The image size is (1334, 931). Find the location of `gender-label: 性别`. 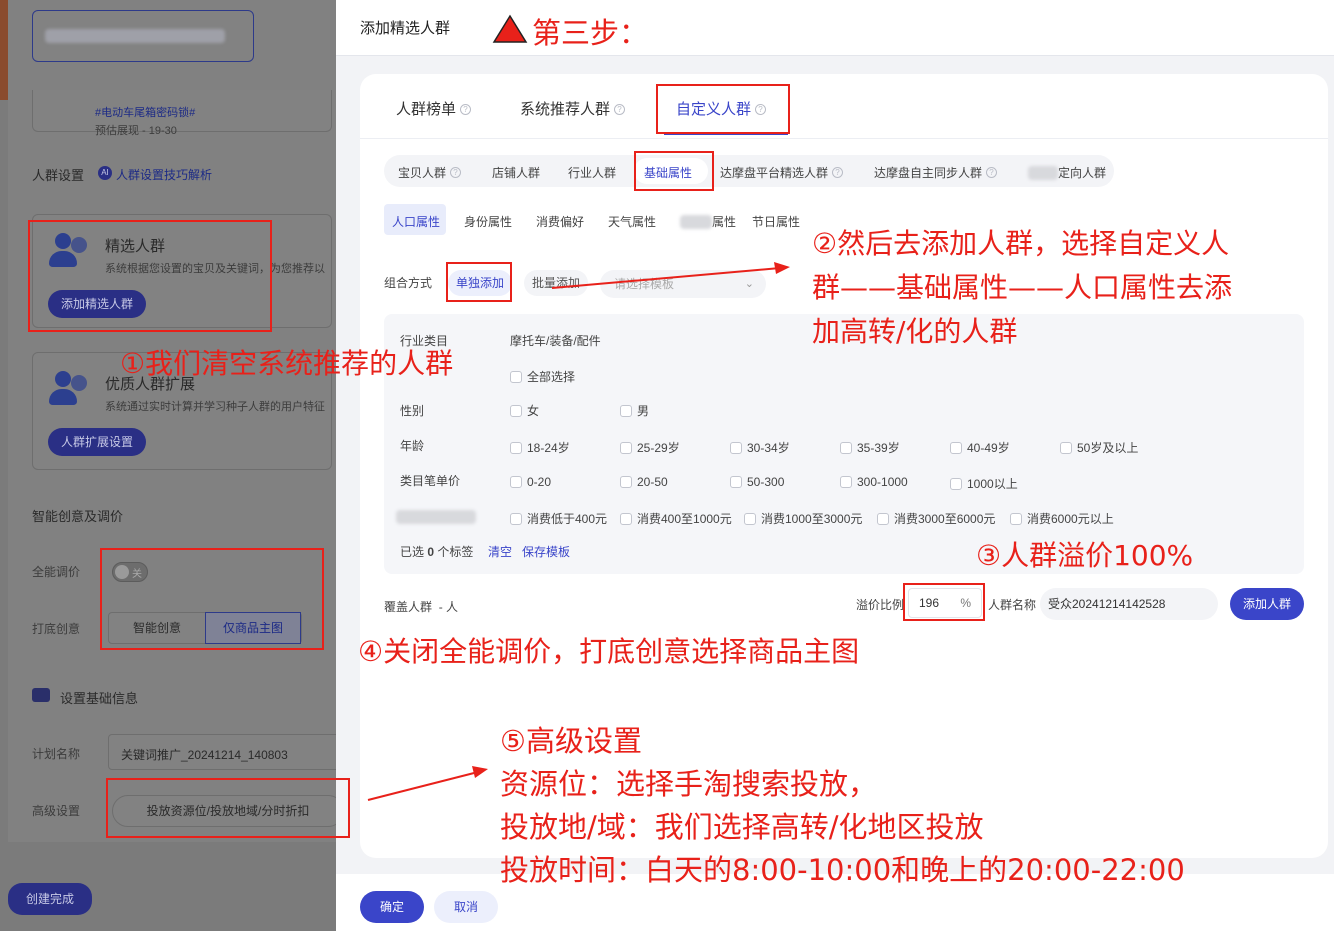

gender-label: 性别 is located at coordinates (412, 411).